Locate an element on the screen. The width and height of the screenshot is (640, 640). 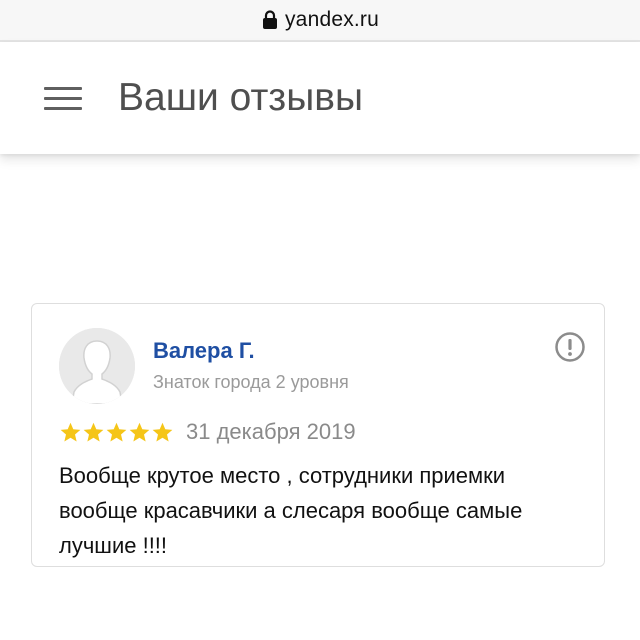
browser-address-bar: yandex.ru is located at coordinates (320, 20).